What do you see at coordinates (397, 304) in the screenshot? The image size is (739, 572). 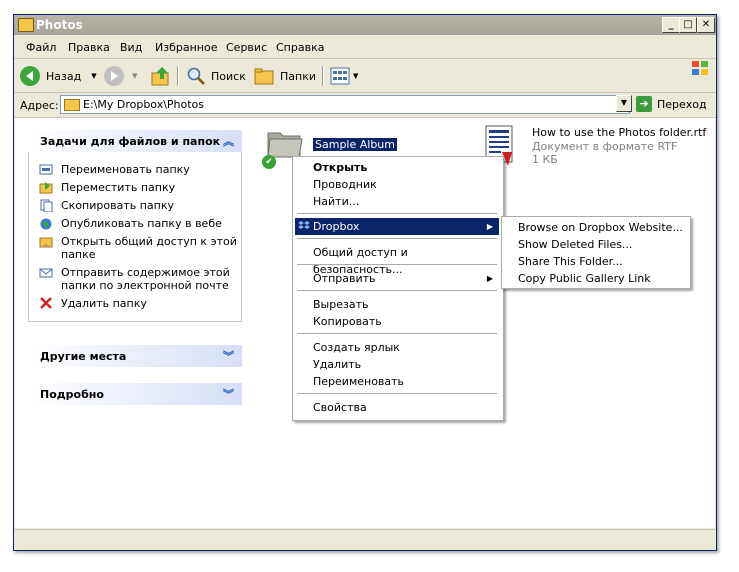 I see `menu-cut: Вырезать` at bounding box center [397, 304].